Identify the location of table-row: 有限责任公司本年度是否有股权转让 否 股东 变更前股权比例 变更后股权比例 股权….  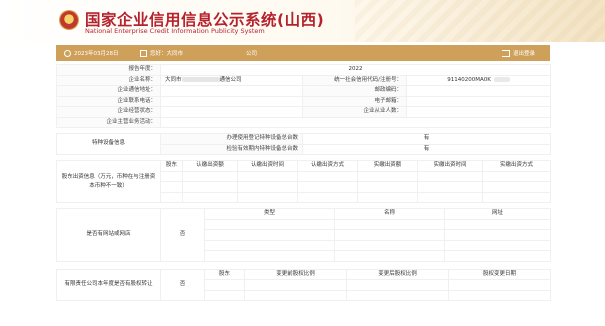
(303, 284).